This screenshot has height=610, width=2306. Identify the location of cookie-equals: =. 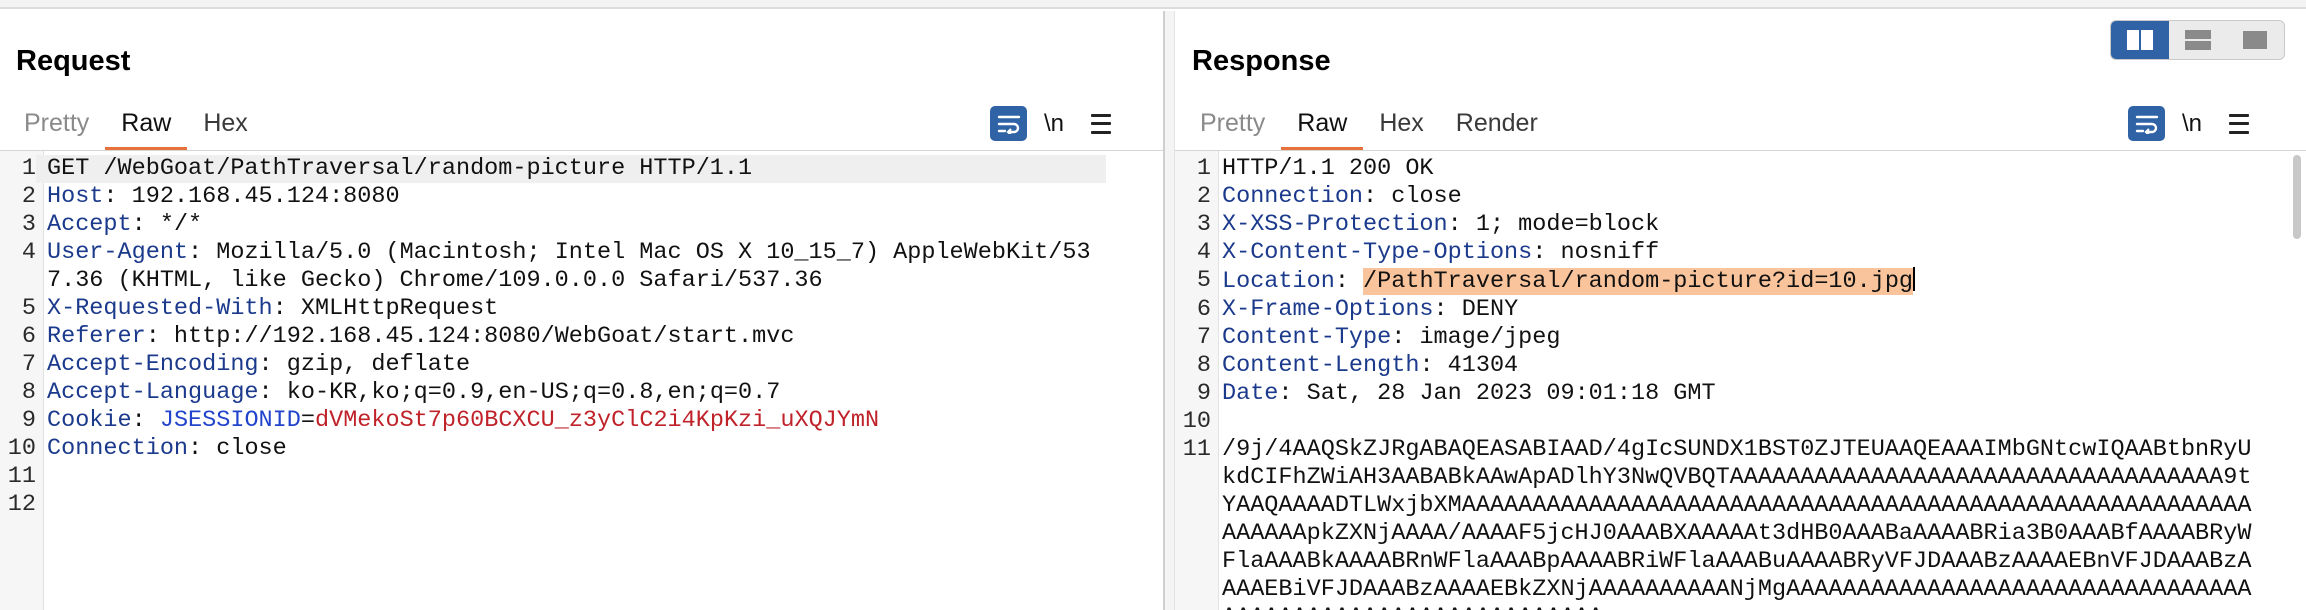
(307, 420).